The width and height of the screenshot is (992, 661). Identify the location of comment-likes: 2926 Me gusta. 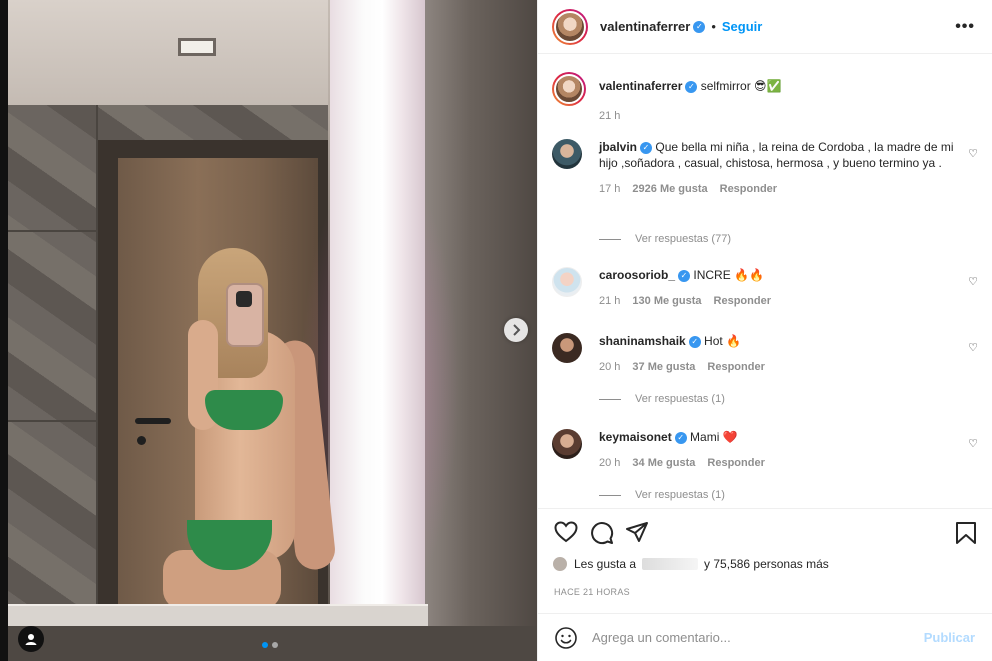
(669, 189).